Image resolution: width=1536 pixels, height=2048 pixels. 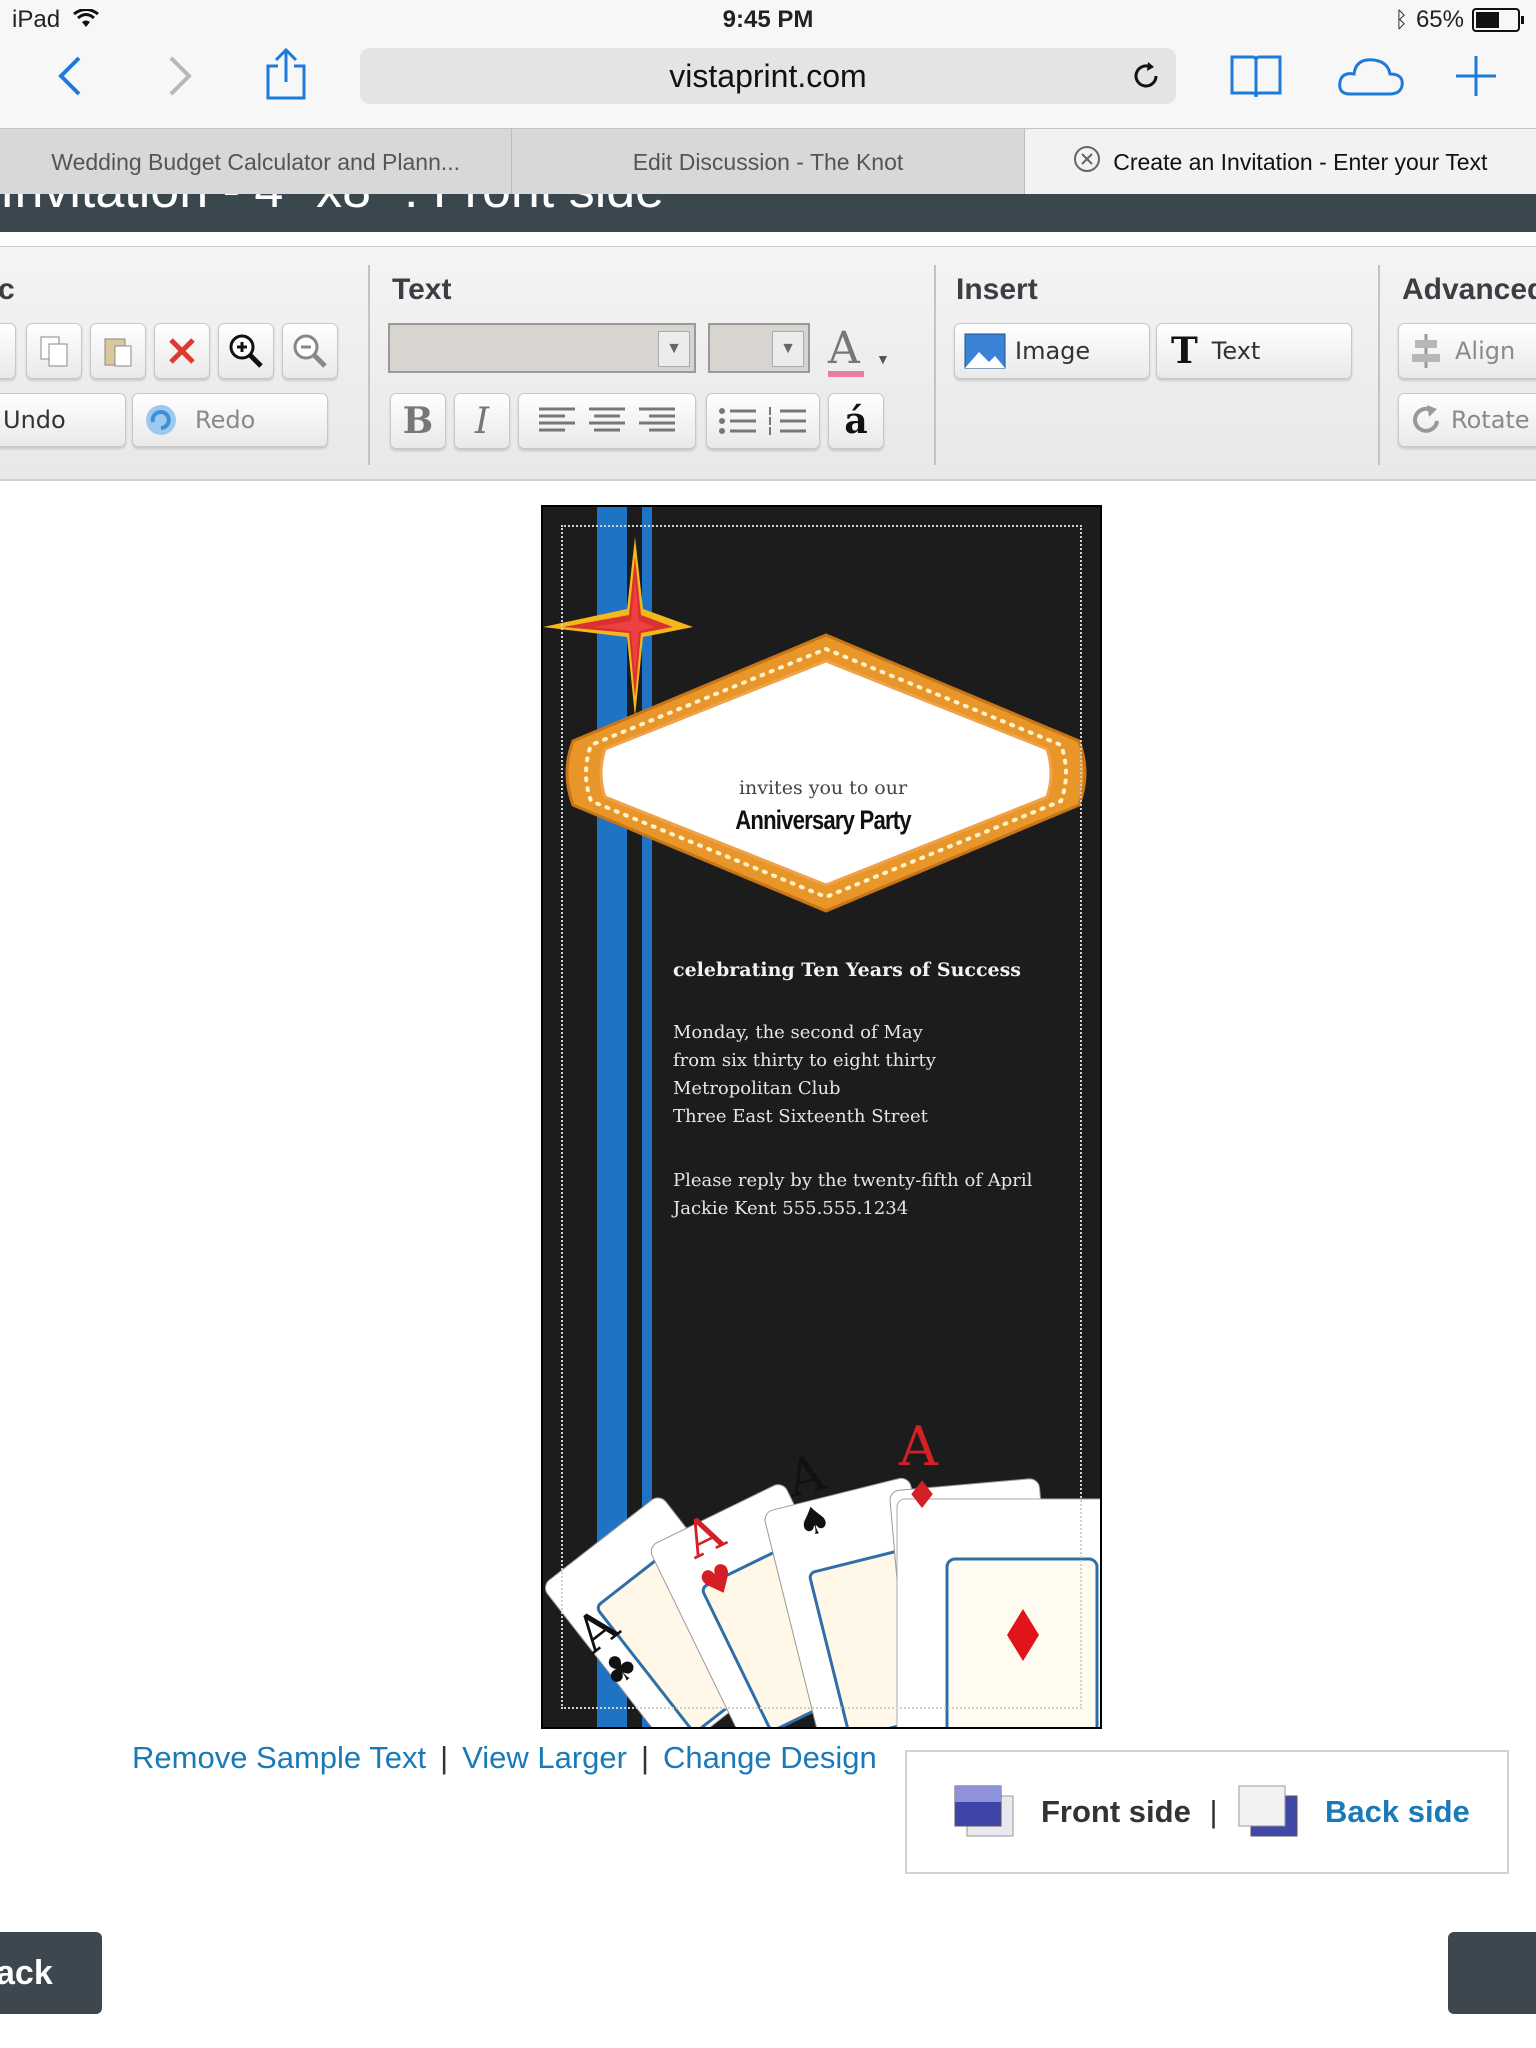 What do you see at coordinates (1371, 76) in the screenshot?
I see `cloud-tabs-icon` at bounding box center [1371, 76].